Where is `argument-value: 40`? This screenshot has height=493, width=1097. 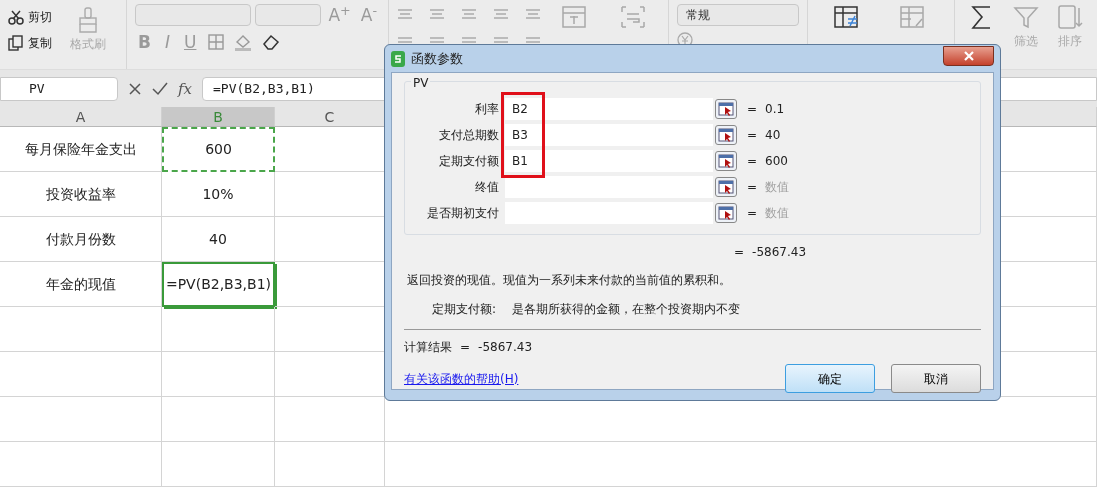
argument-value: 40 is located at coordinates (773, 135).